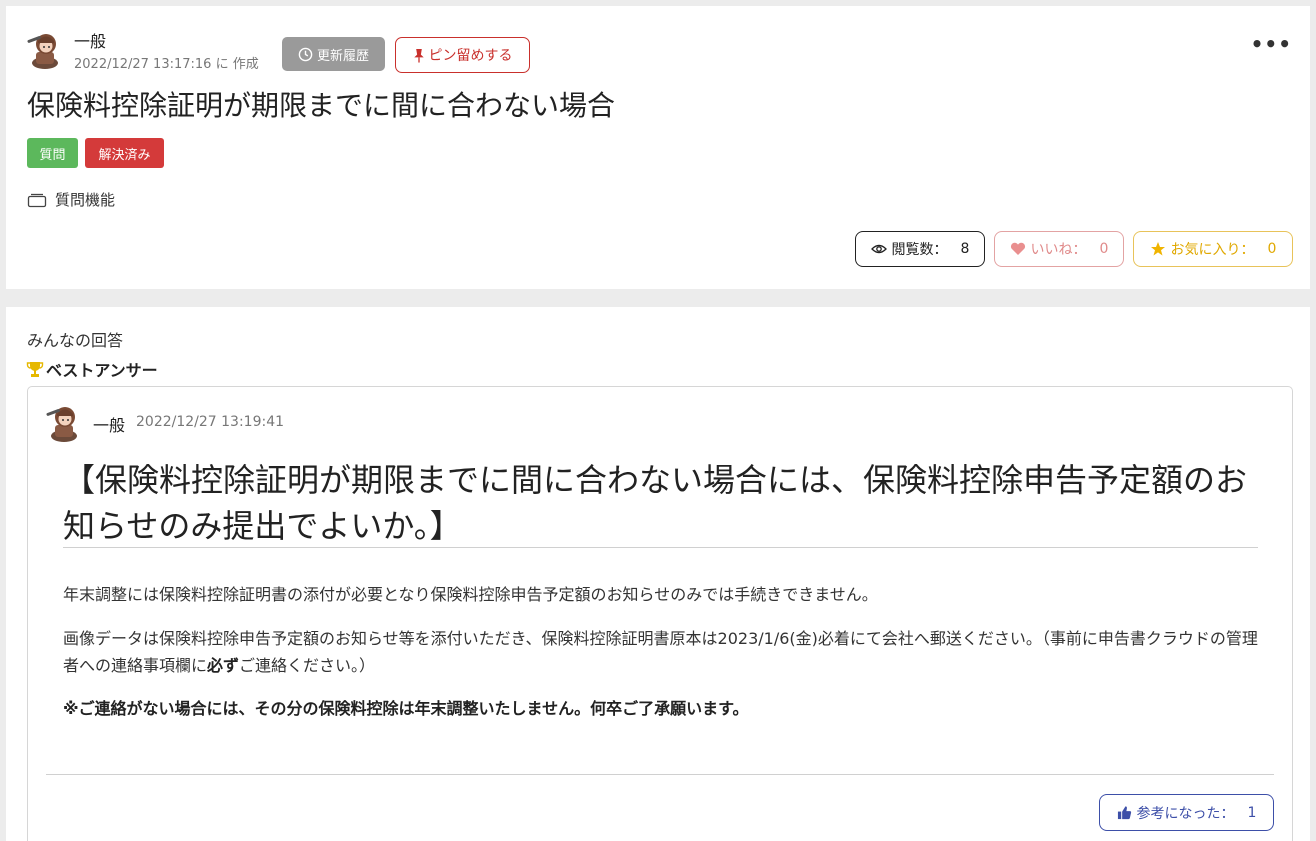 This screenshot has width=1316, height=841. What do you see at coordinates (85, 200) in the screenshot?
I see `category-label: 質問機能` at bounding box center [85, 200].